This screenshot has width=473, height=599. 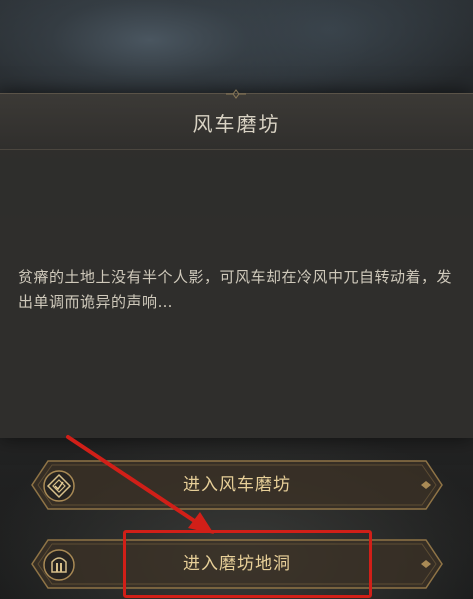 What do you see at coordinates (236, 124) in the screenshot?
I see `dialog-title: 风车磨坊` at bounding box center [236, 124].